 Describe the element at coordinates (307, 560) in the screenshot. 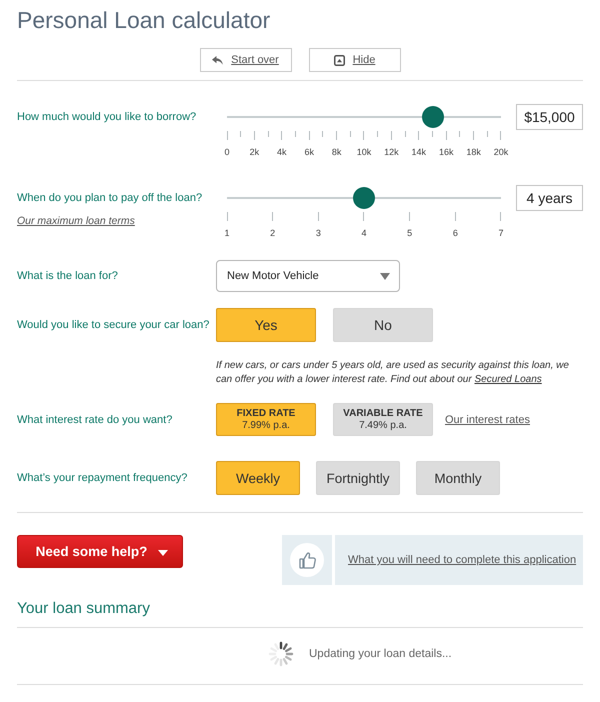

I see `thumbs-up-icon` at that location.